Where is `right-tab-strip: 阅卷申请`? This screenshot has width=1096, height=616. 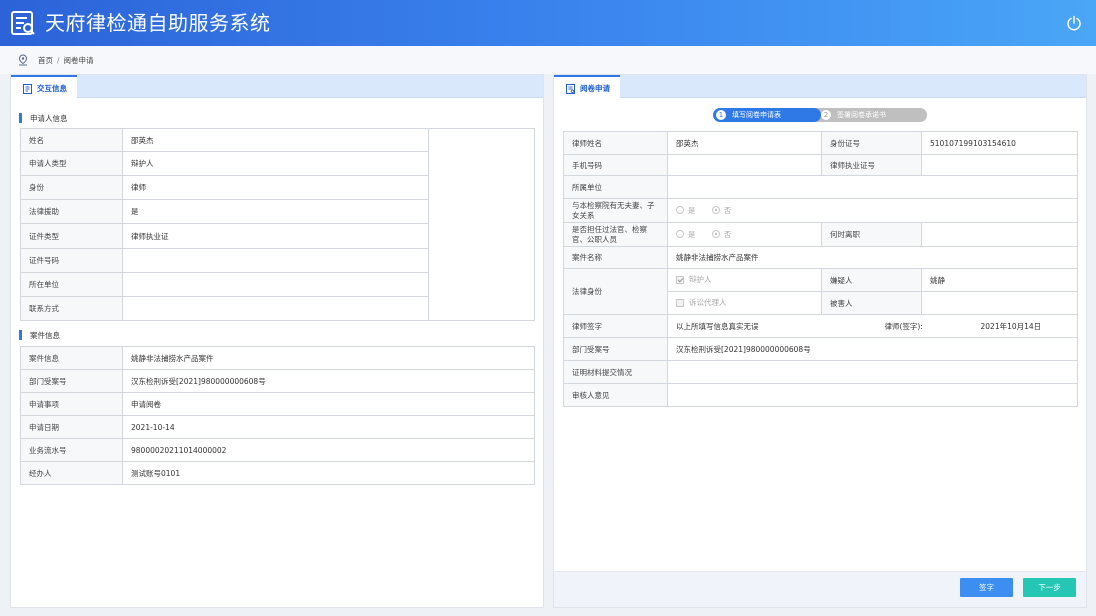
right-tab-strip: 阅卷申请 is located at coordinates (820, 87).